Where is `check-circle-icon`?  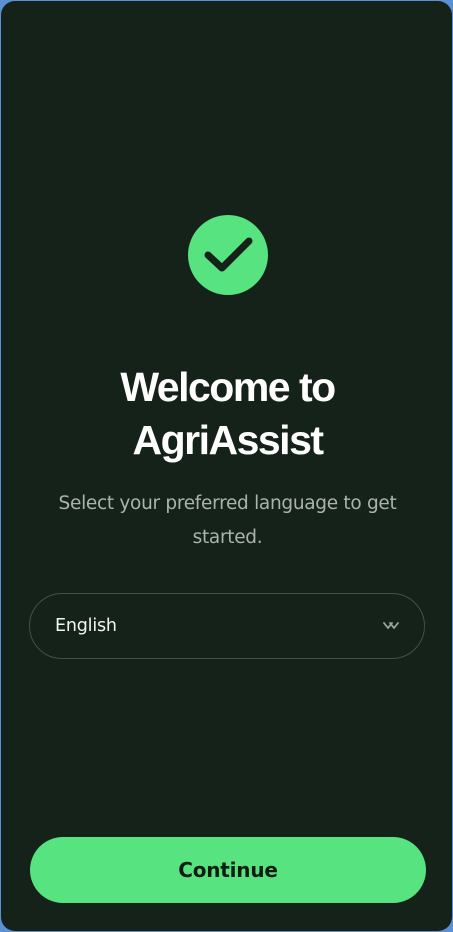
check-circle-icon is located at coordinates (228, 255).